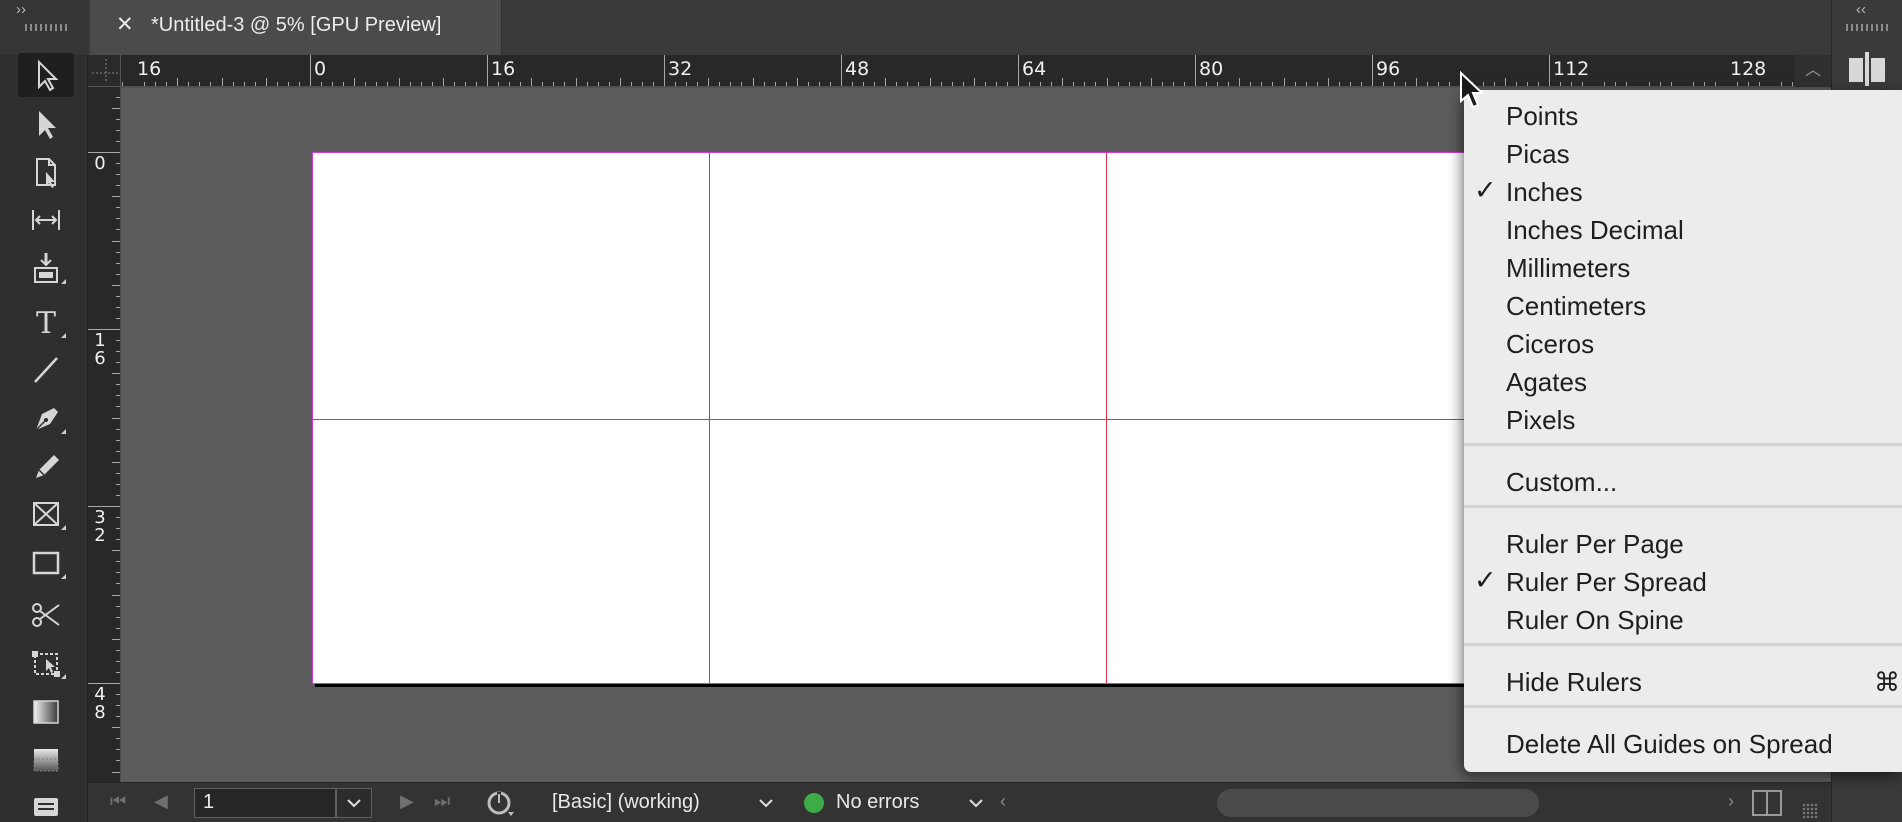  Describe the element at coordinates (46, 466) in the screenshot. I see `pencil-tool` at that location.